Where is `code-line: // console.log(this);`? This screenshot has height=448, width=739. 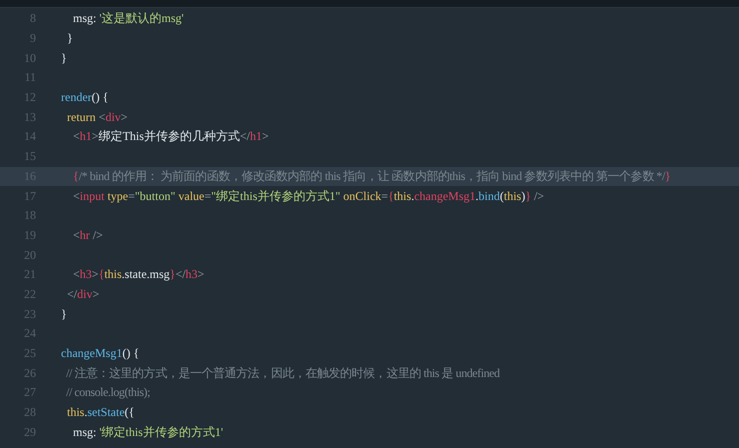
code-line: // console.log(this); is located at coordinates (107, 392).